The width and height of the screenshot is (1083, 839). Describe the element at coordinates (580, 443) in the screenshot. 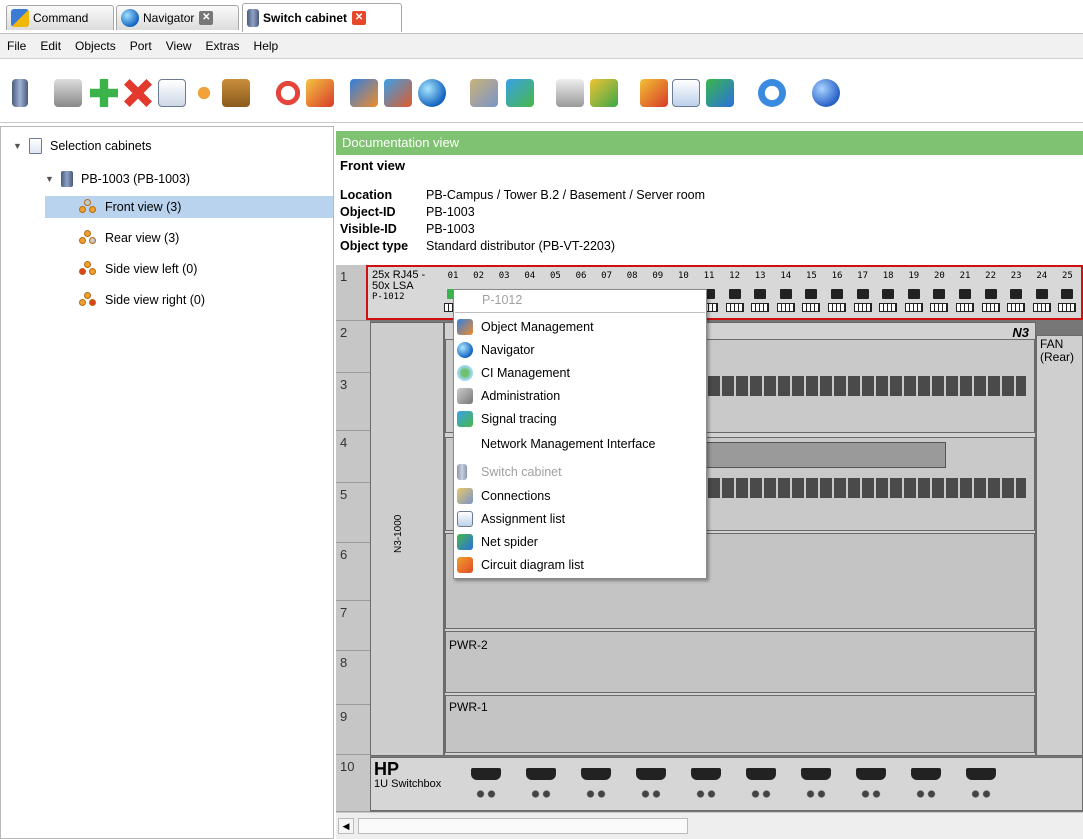

I see `menu-item-network-management-interface: Network Management Interface` at that location.